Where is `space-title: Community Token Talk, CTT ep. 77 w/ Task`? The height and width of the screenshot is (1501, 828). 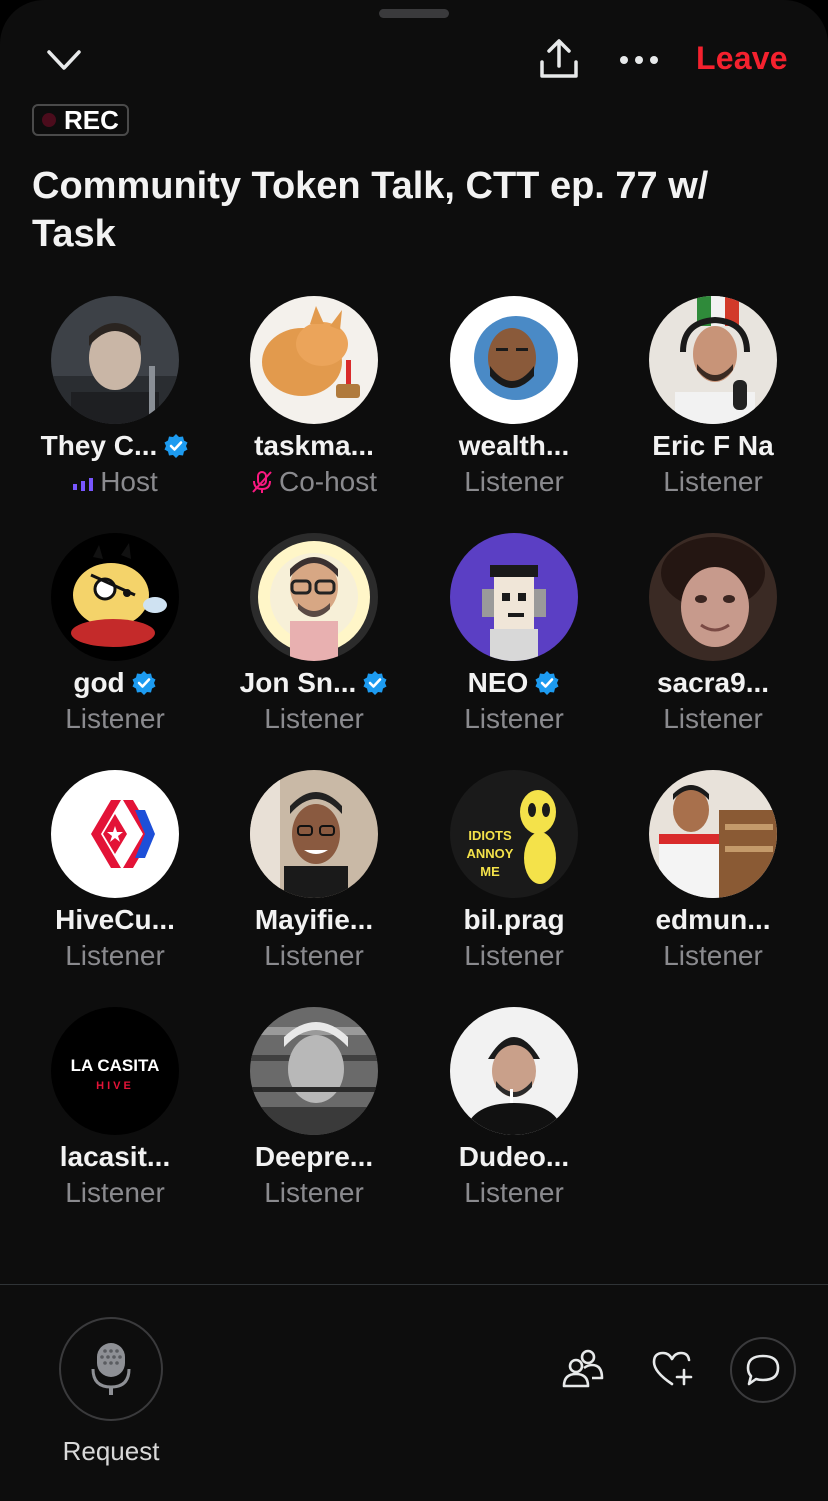
space-title: Community Token Talk, CTT ep. 77 w/ Task is located at coordinates (370, 210).